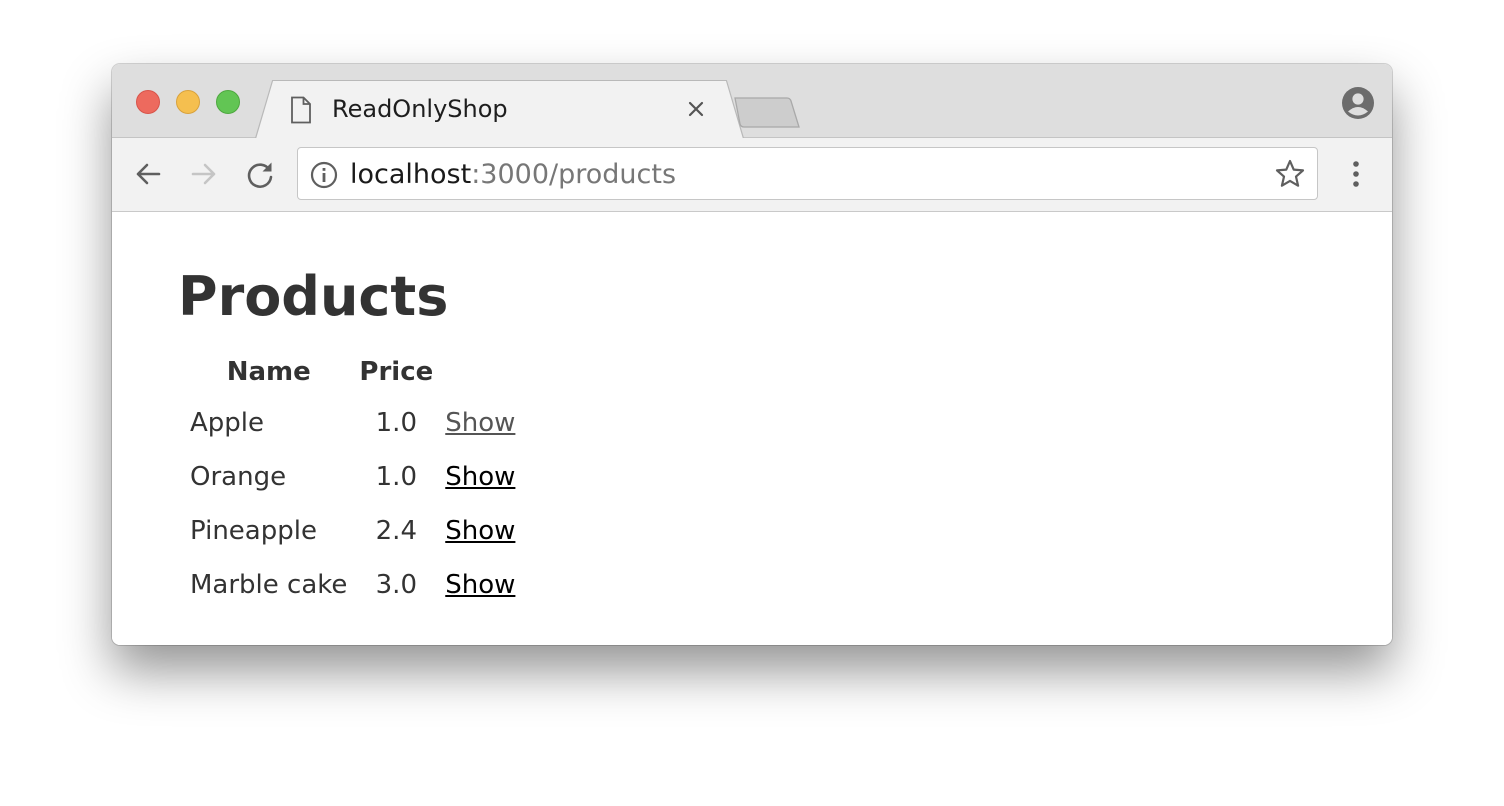 Image resolution: width=1504 pixels, height=806 pixels. What do you see at coordinates (260, 174) in the screenshot?
I see `reload-icon` at bounding box center [260, 174].